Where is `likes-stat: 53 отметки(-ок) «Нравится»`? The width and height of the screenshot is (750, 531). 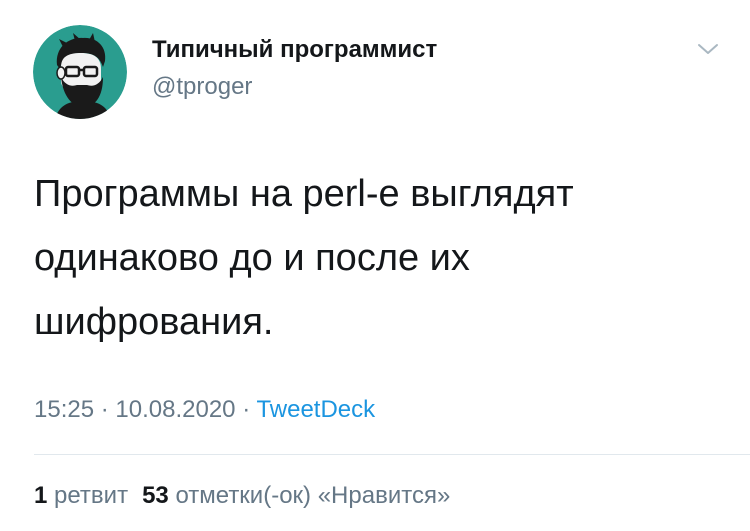 likes-stat: 53 отметки(-ок) «Нравится» is located at coordinates (296, 495).